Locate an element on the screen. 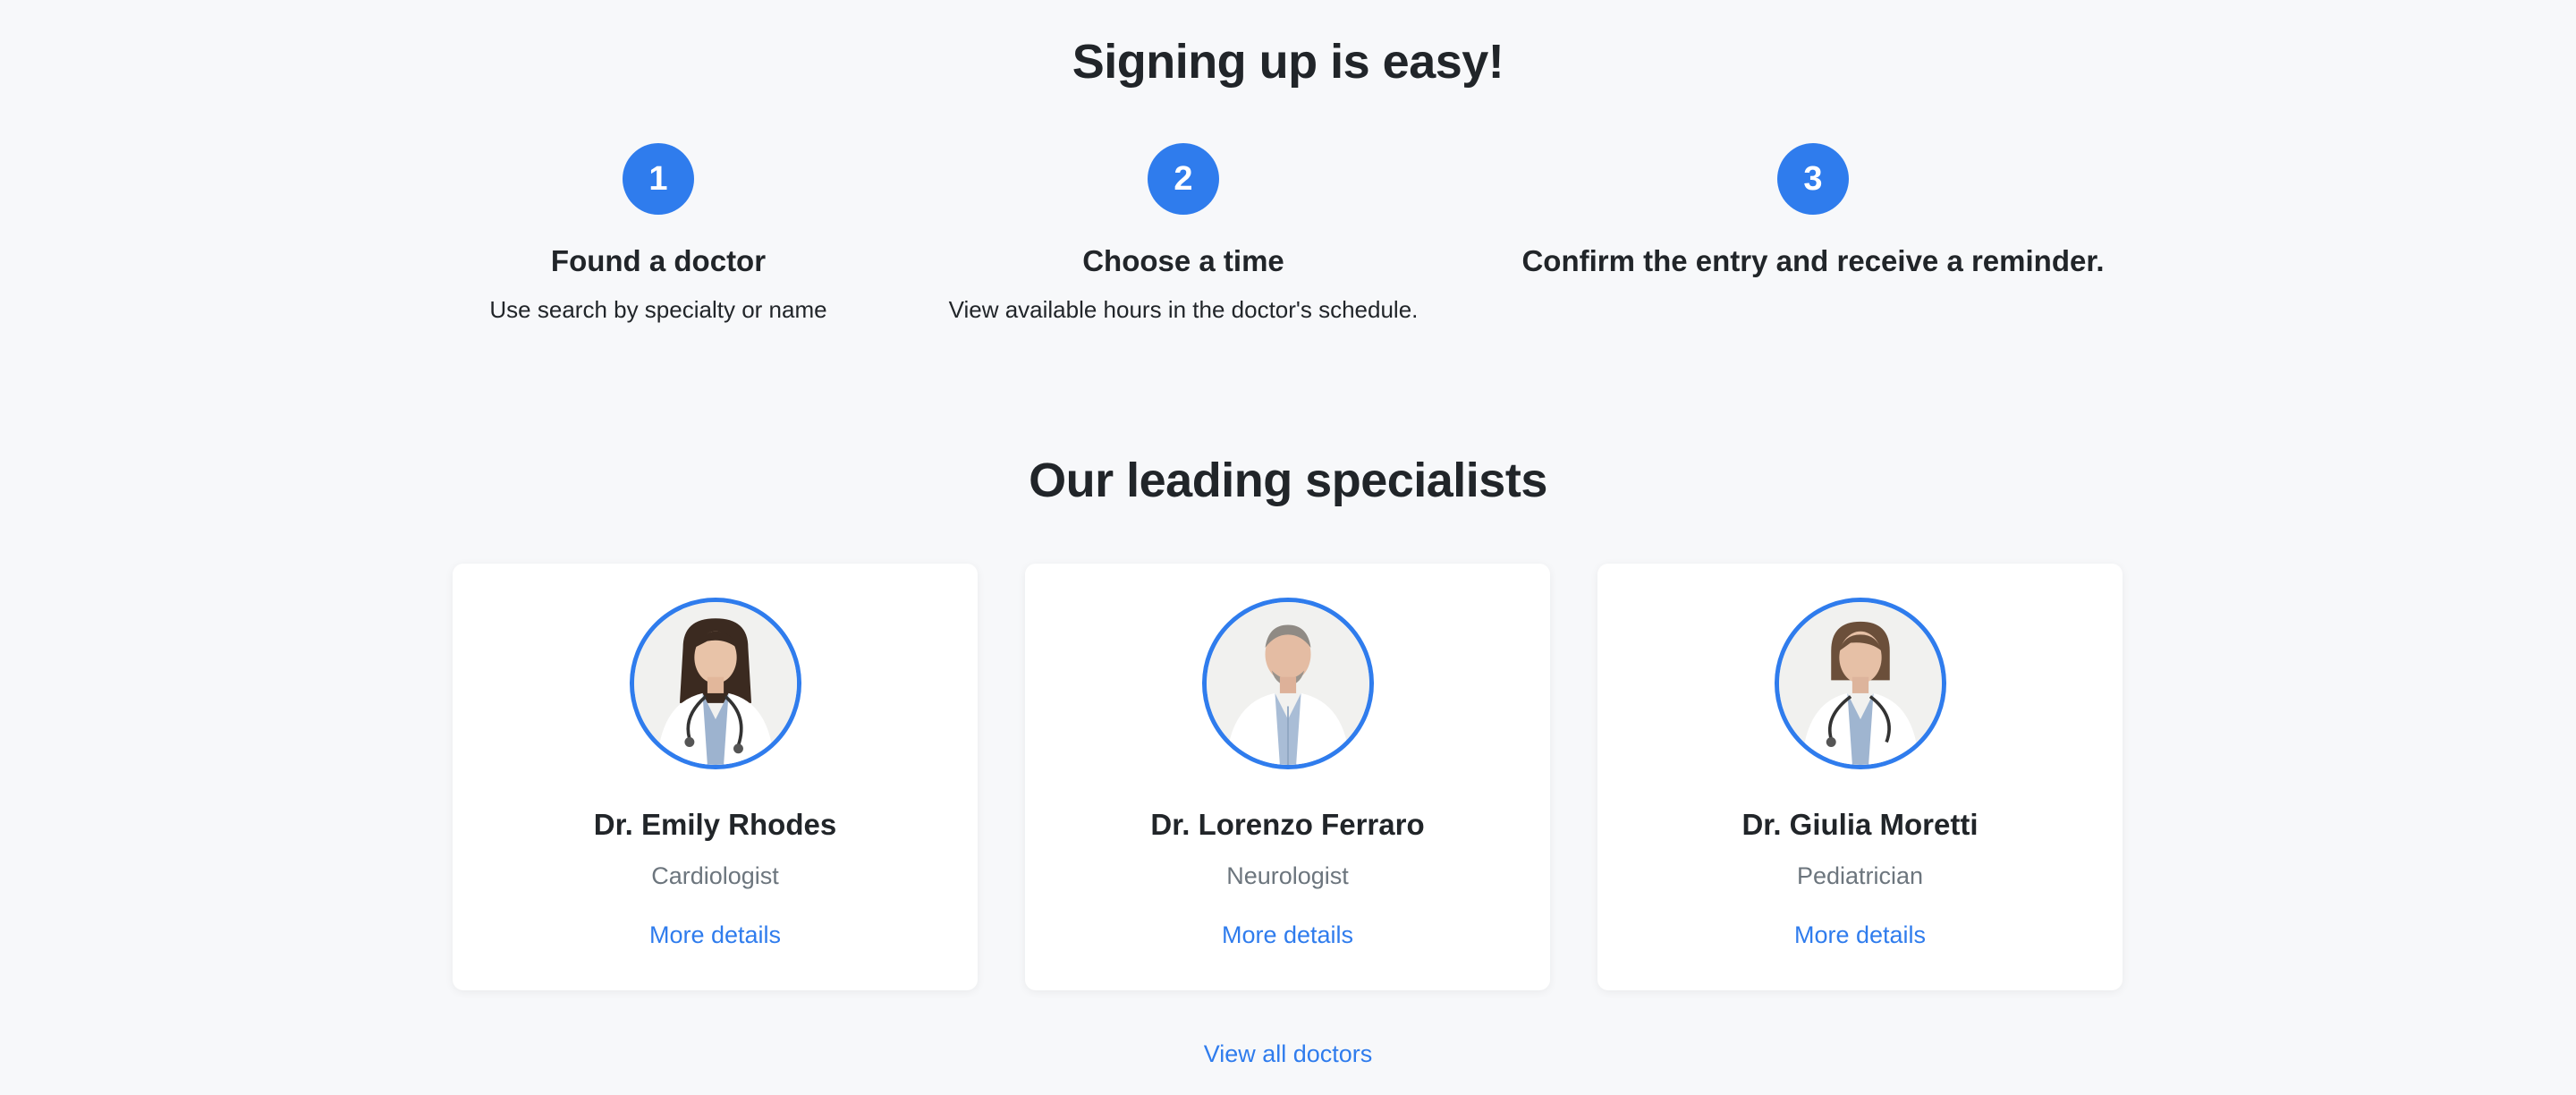 The image size is (2576, 1095). step-number-badge: 1 is located at coordinates (658, 179).